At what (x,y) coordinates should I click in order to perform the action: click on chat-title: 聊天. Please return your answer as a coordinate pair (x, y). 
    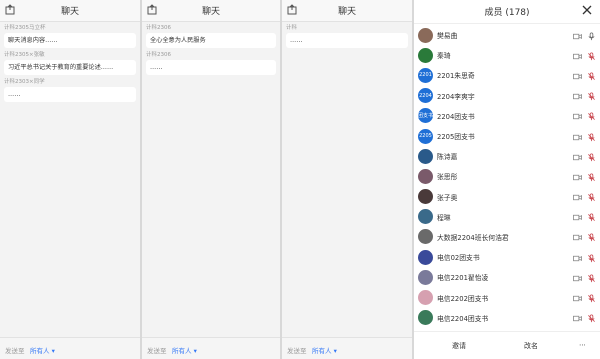
    Looking at the image, I should click on (210, 12).